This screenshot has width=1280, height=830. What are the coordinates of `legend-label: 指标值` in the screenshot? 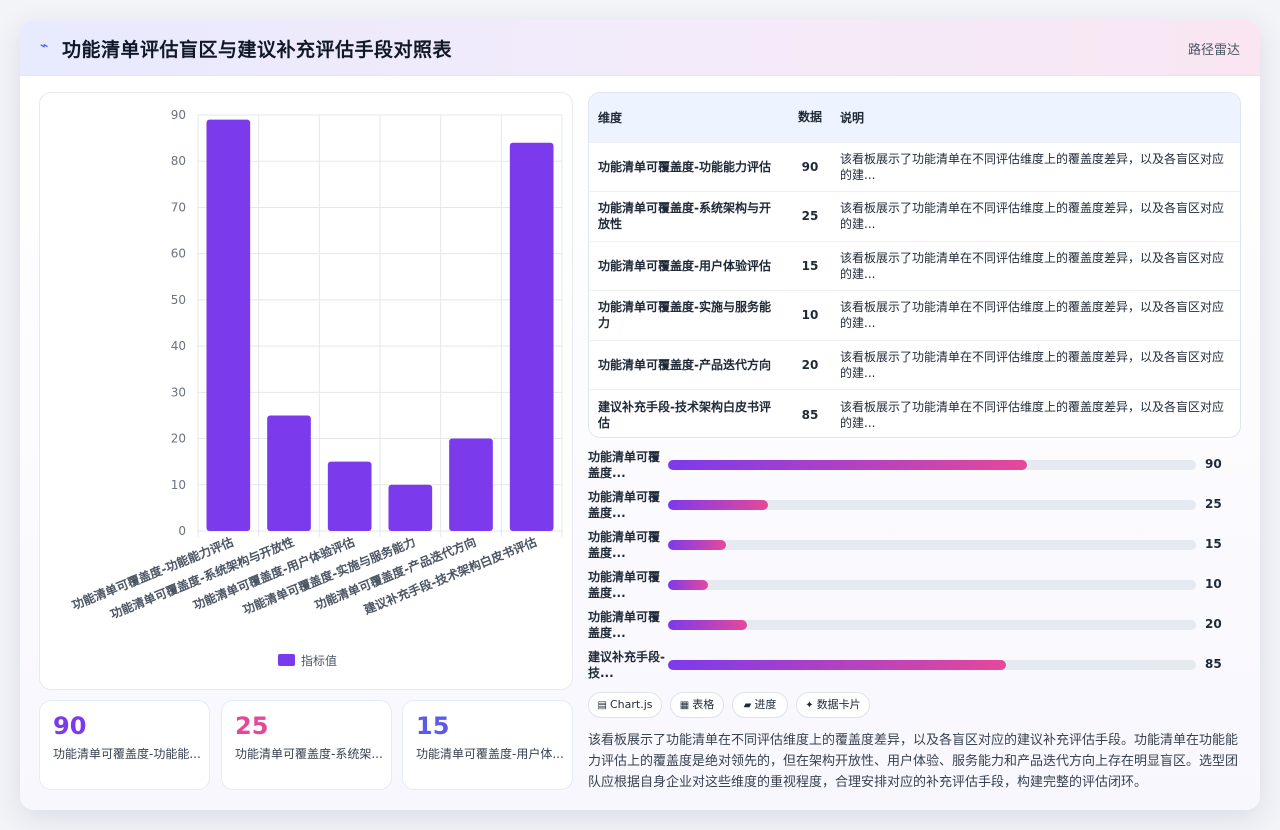 It's located at (319, 660).